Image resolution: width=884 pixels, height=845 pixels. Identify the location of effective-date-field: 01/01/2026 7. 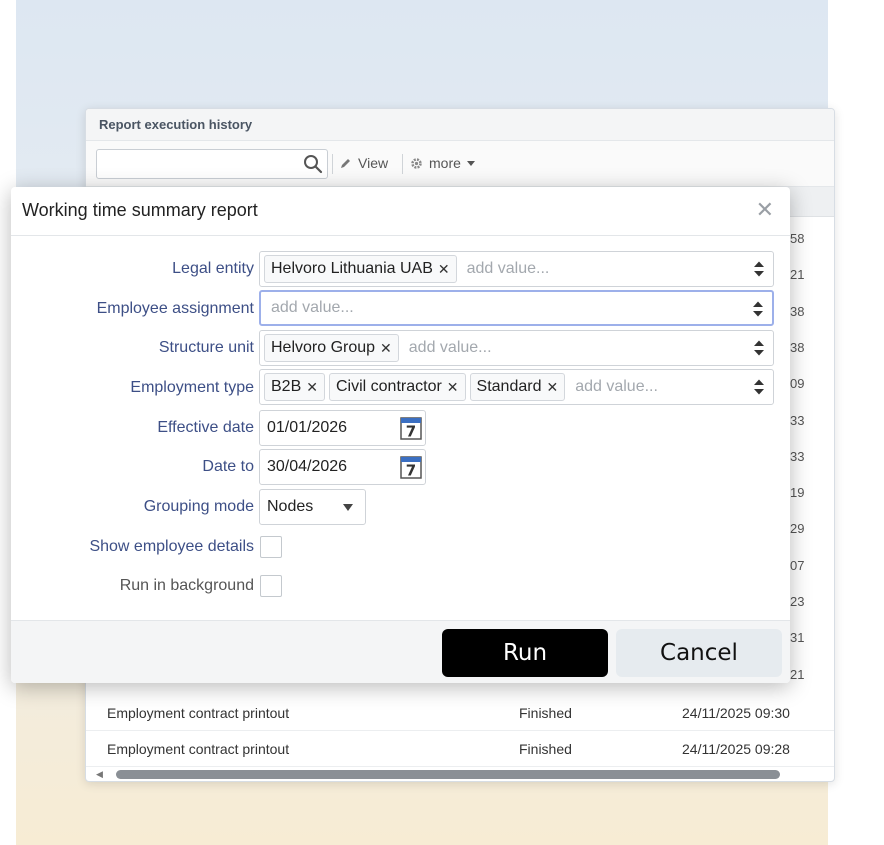
(342, 428).